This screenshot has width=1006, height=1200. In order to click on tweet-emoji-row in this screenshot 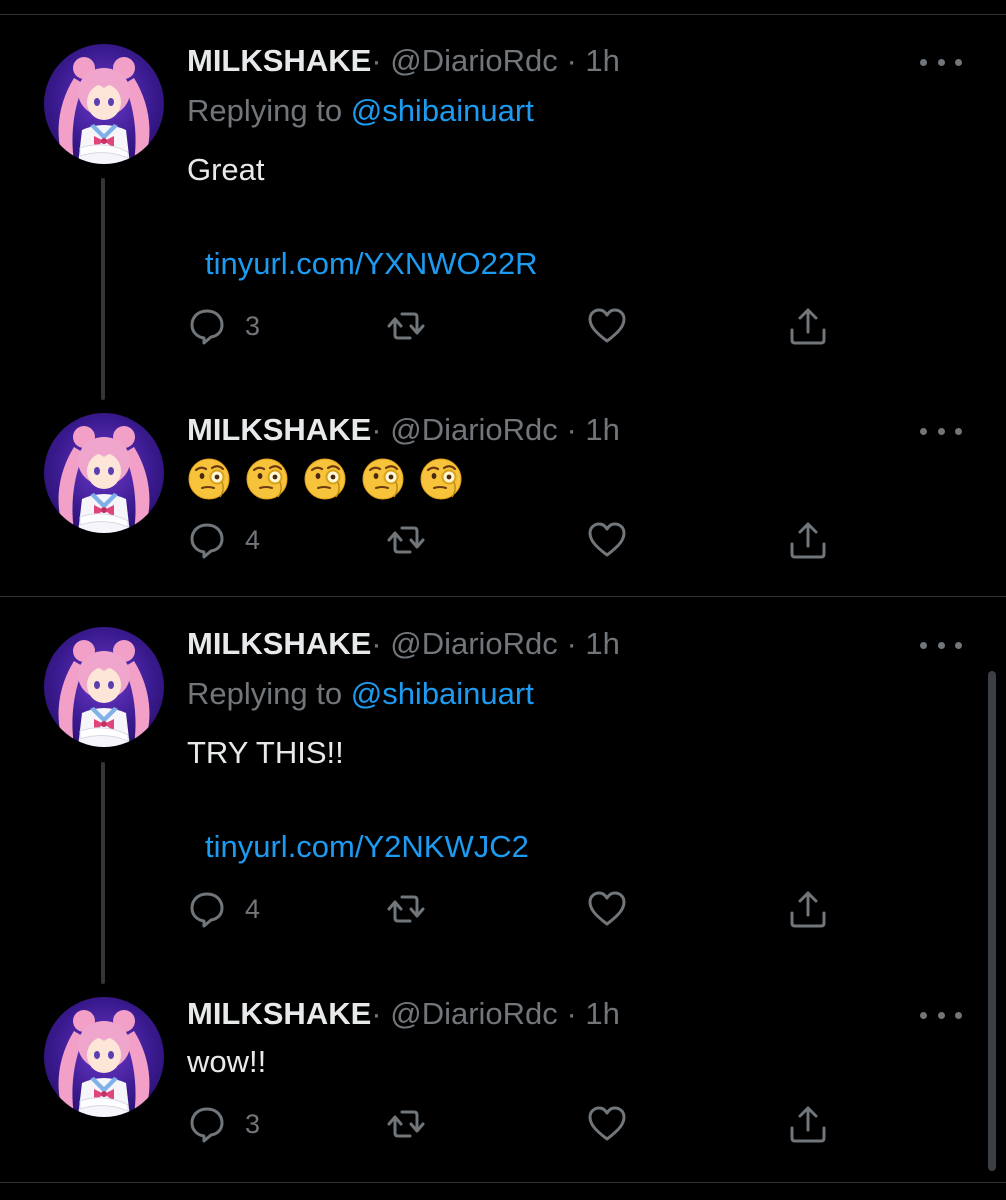, I will do `click(325, 479)`.